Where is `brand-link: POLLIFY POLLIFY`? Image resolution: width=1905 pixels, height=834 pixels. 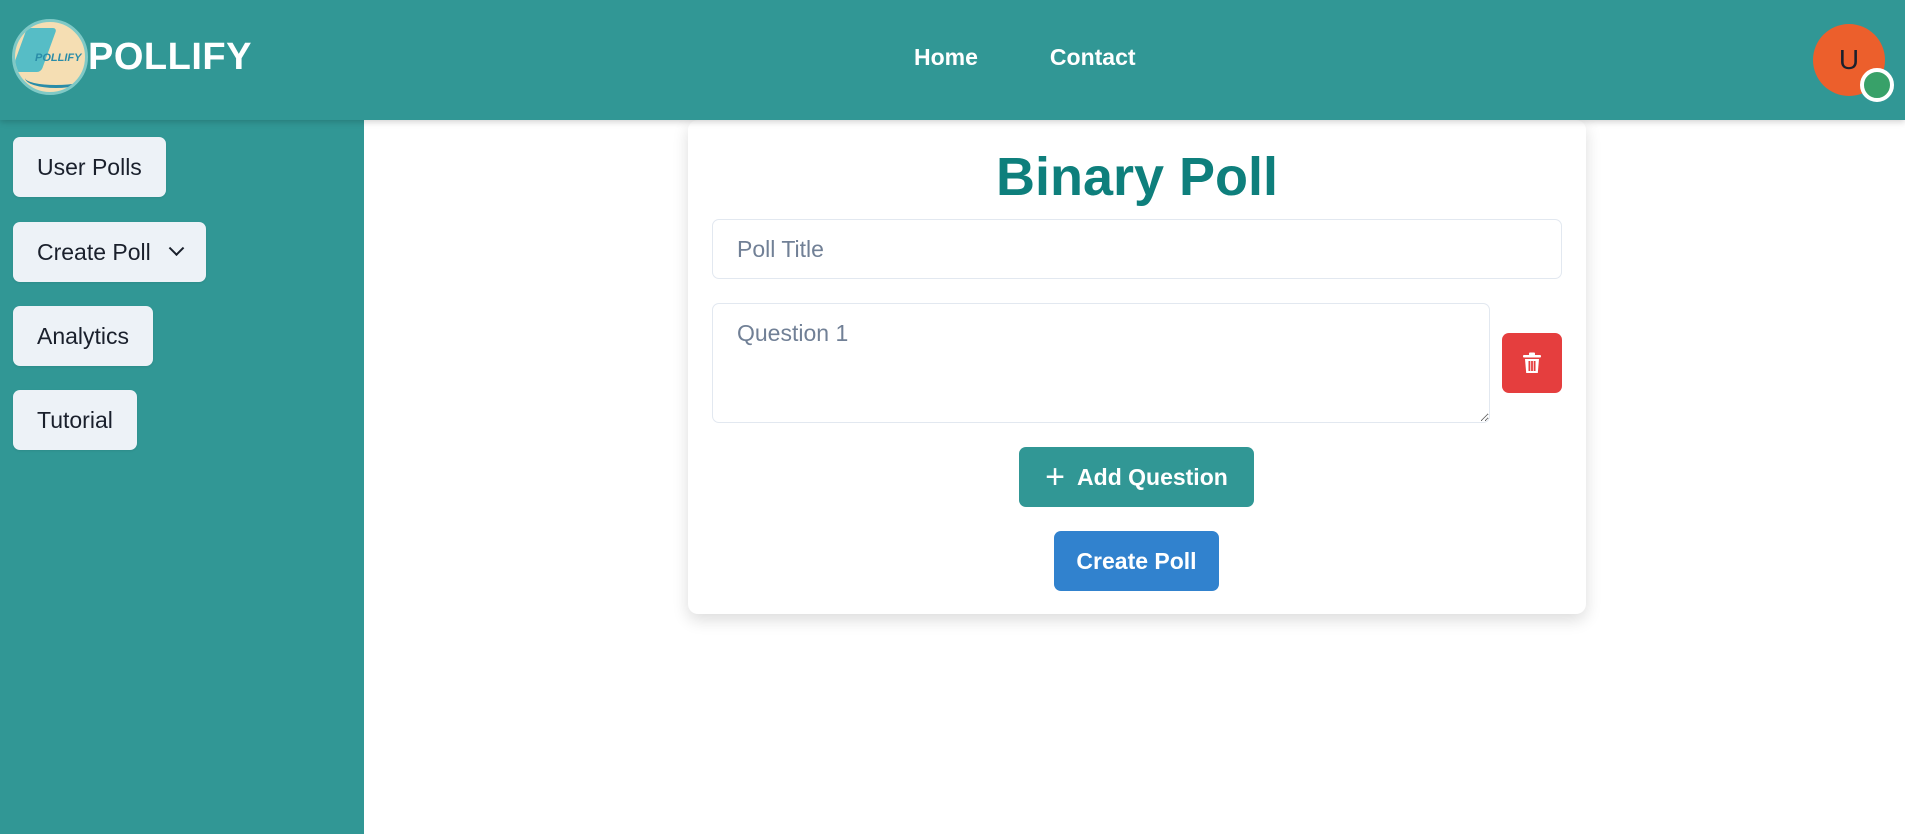 brand-link: POLLIFY POLLIFY is located at coordinates (132, 57).